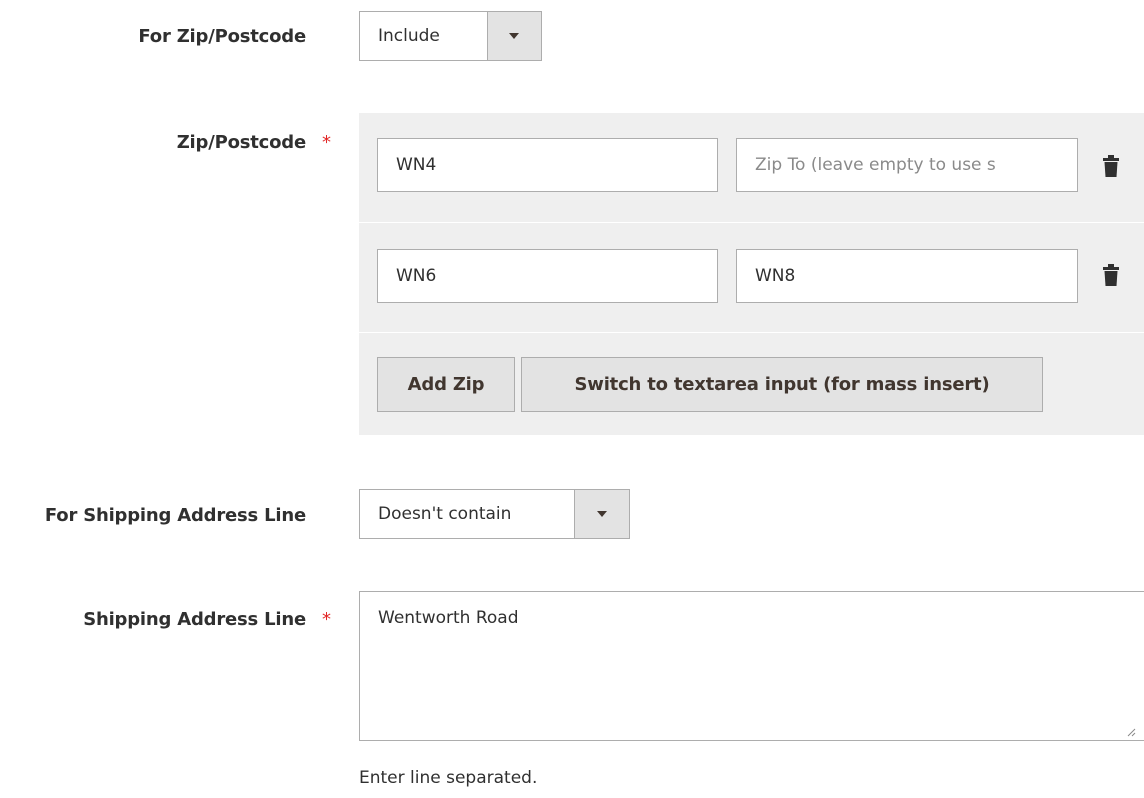 Image resolution: width=1144 pixels, height=798 pixels. I want to click on resize-grip-icon, so click(1131, 732).